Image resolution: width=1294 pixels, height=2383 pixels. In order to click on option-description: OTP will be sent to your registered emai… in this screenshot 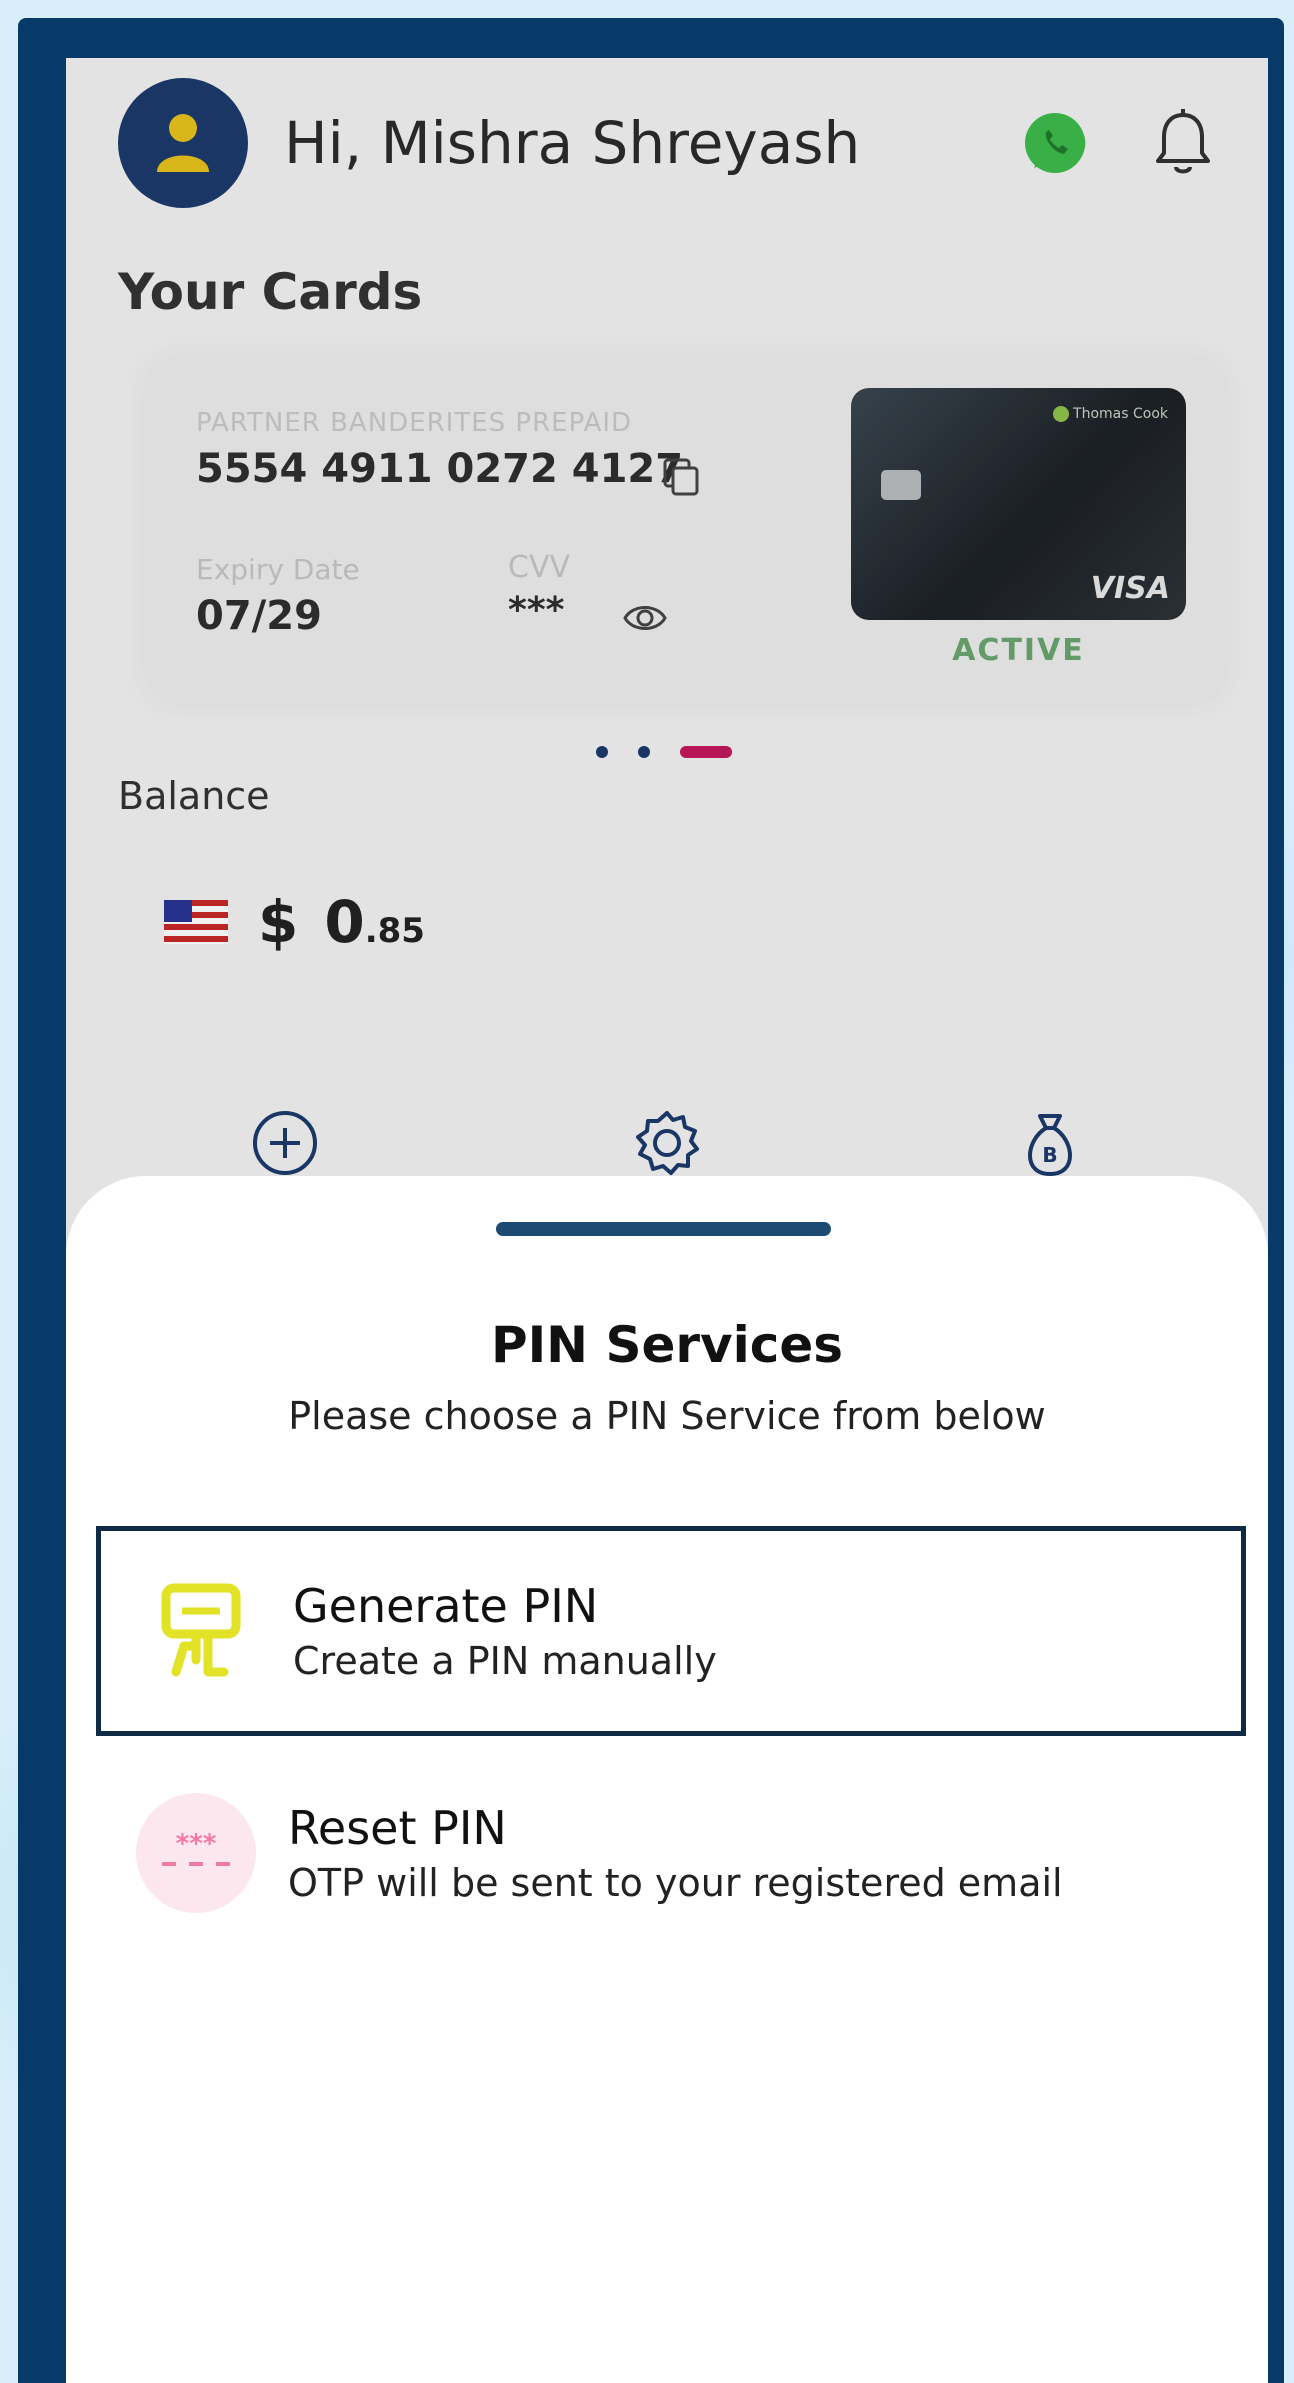, I will do `click(675, 1883)`.